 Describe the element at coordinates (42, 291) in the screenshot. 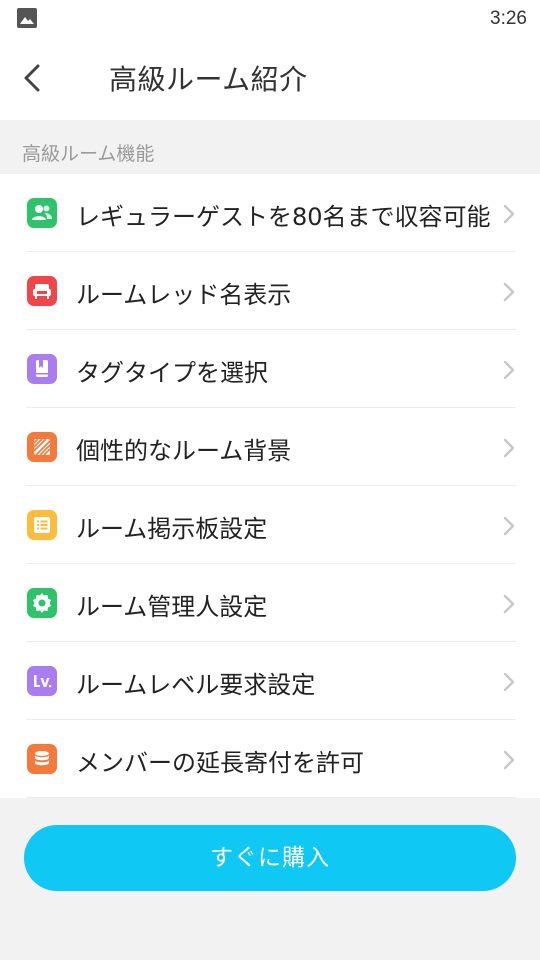

I see `sofa-icon` at that location.